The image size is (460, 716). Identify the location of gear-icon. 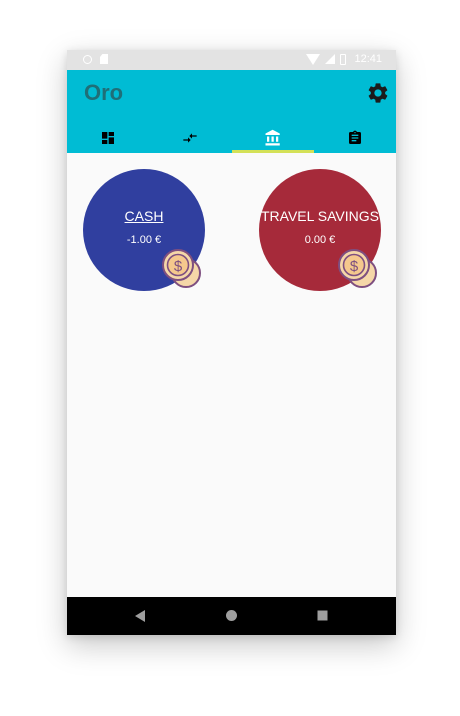
(378, 93).